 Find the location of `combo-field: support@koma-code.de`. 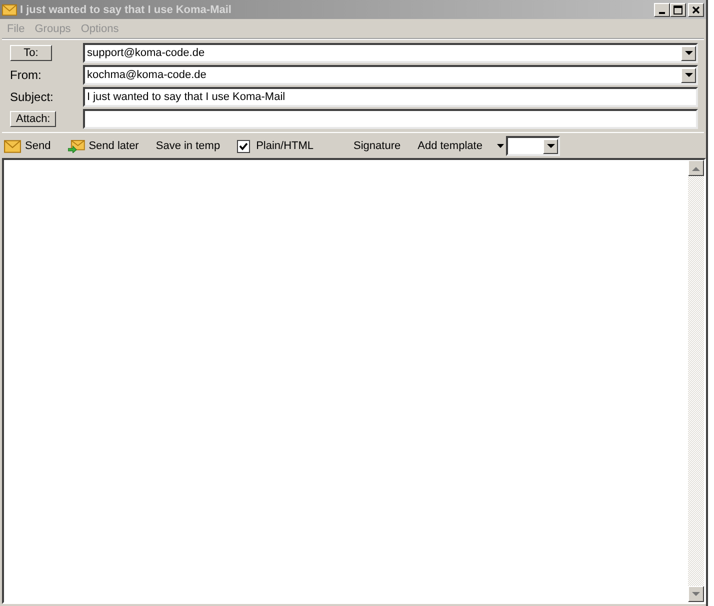

combo-field: support@koma-code.de is located at coordinates (390, 53).